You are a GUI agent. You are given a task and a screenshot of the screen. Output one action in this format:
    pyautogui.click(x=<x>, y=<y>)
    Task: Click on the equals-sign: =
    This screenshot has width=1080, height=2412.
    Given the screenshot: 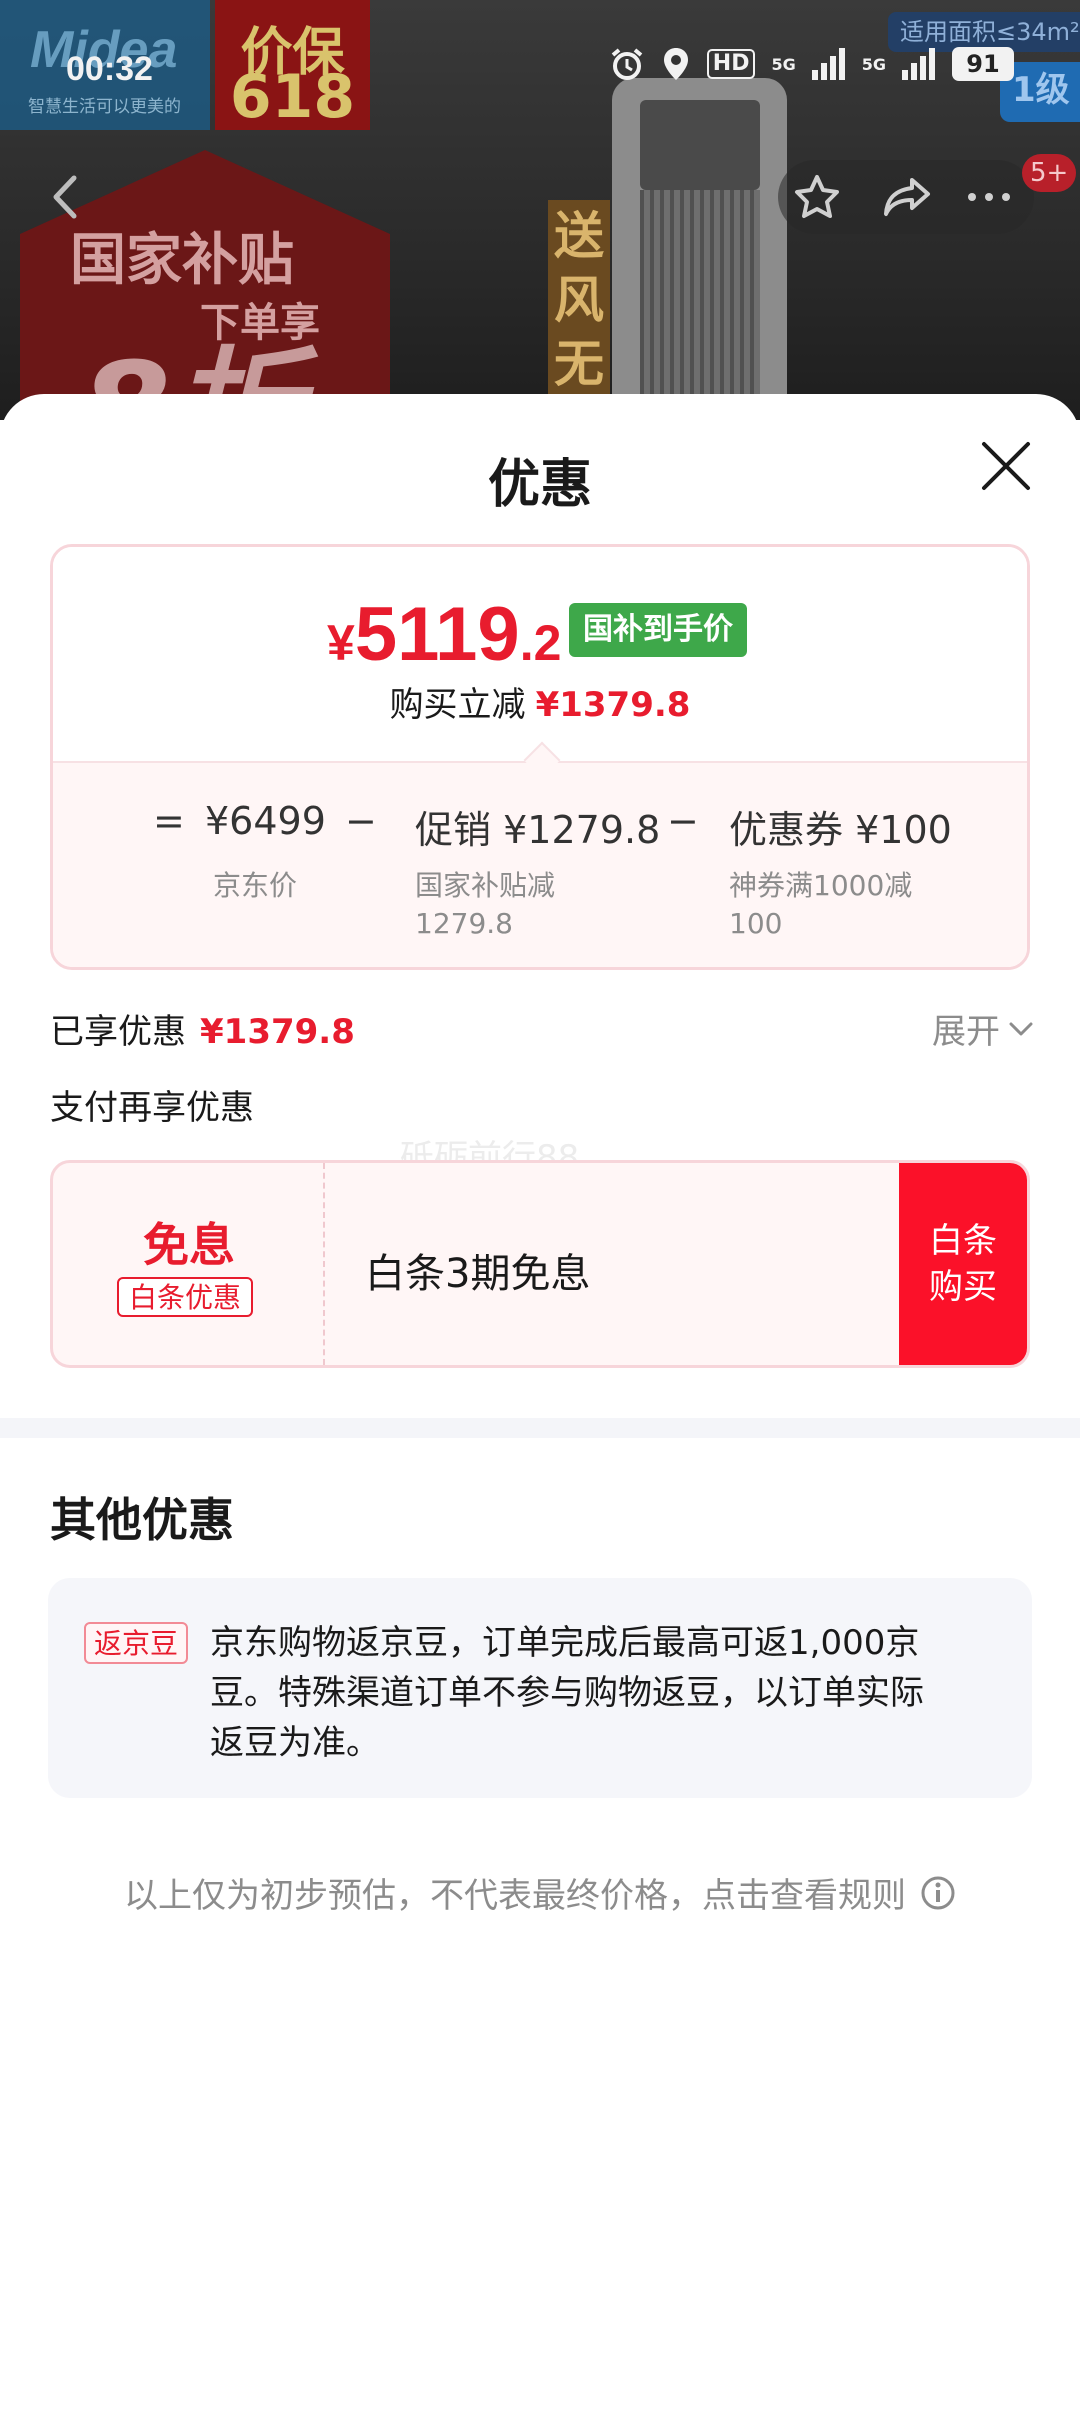 What is the action you would take?
    pyautogui.click(x=169, y=821)
    